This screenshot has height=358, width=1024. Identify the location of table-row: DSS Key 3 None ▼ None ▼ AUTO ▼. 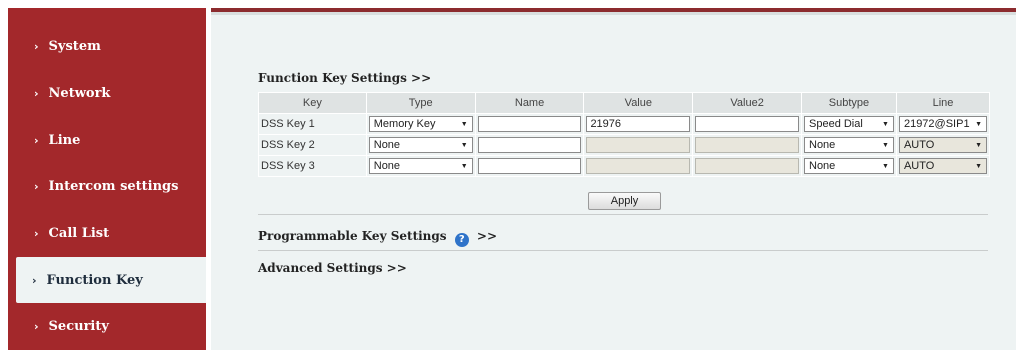
(624, 166).